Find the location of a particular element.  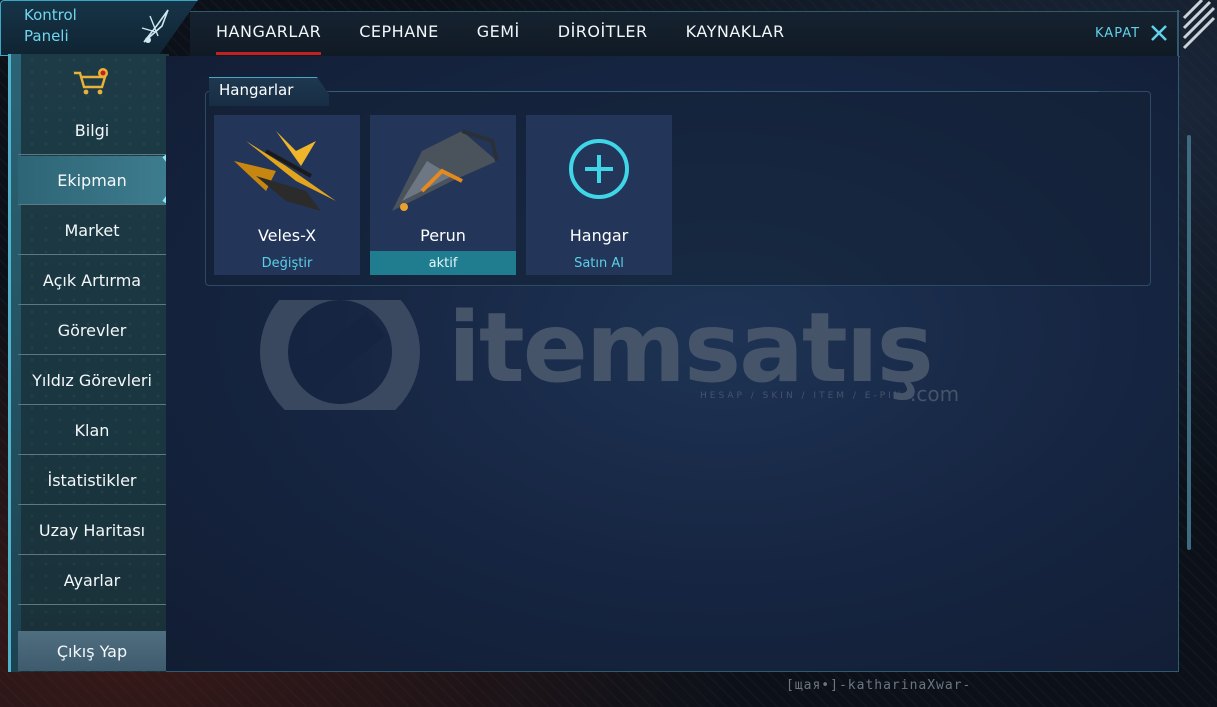

close-button: KAPAT is located at coordinates (1131, 33).